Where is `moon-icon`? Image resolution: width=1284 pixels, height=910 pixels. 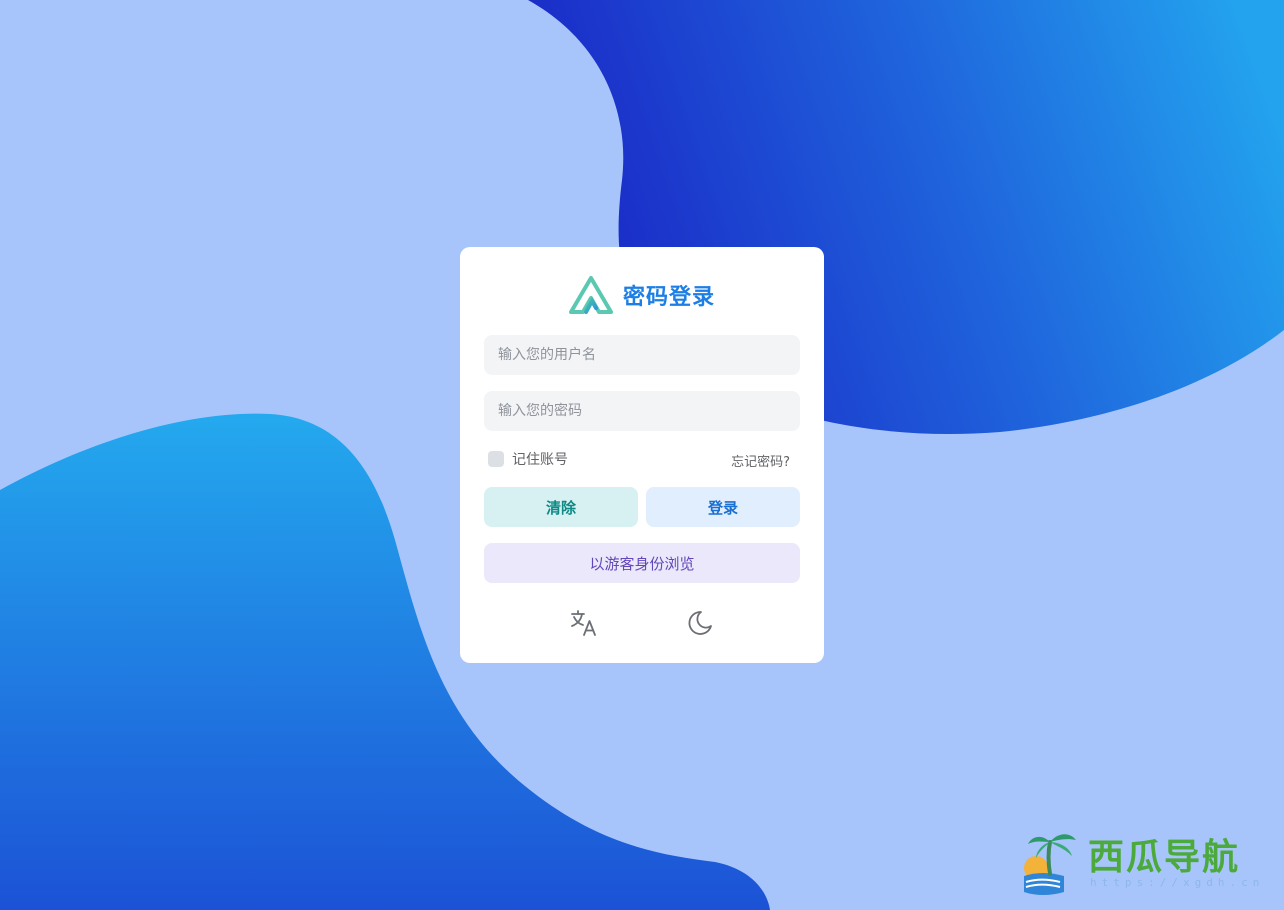 moon-icon is located at coordinates (700, 623).